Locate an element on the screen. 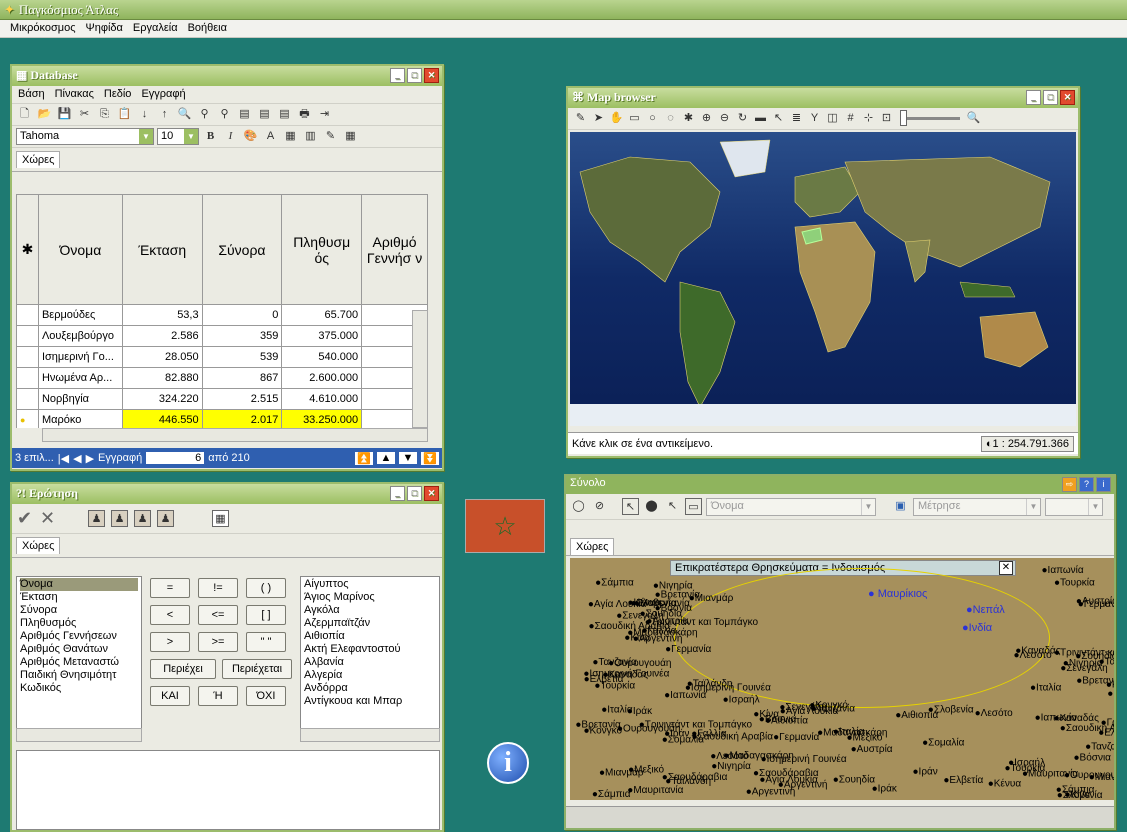  cell-name: Λουξεμβούργο is located at coordinates (80, 336).